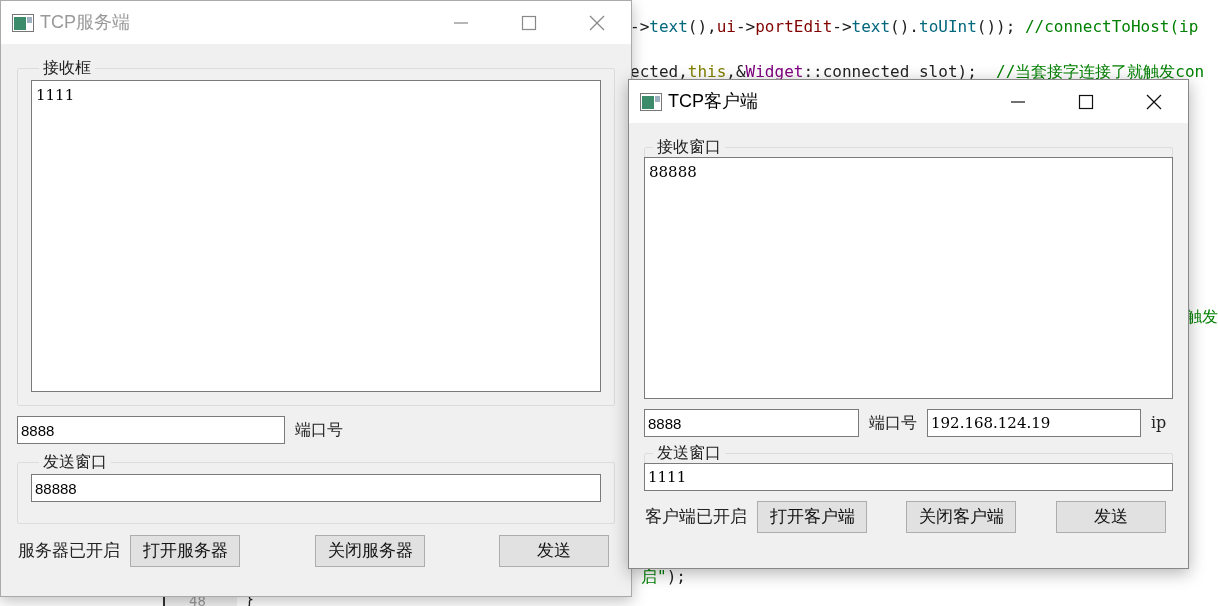 This screenshot has width=1218, height=606. I want to click on code-line: ->text(),ui->portEdit->text().toUInt()); //connectToHost(ip, so click(914, 27).